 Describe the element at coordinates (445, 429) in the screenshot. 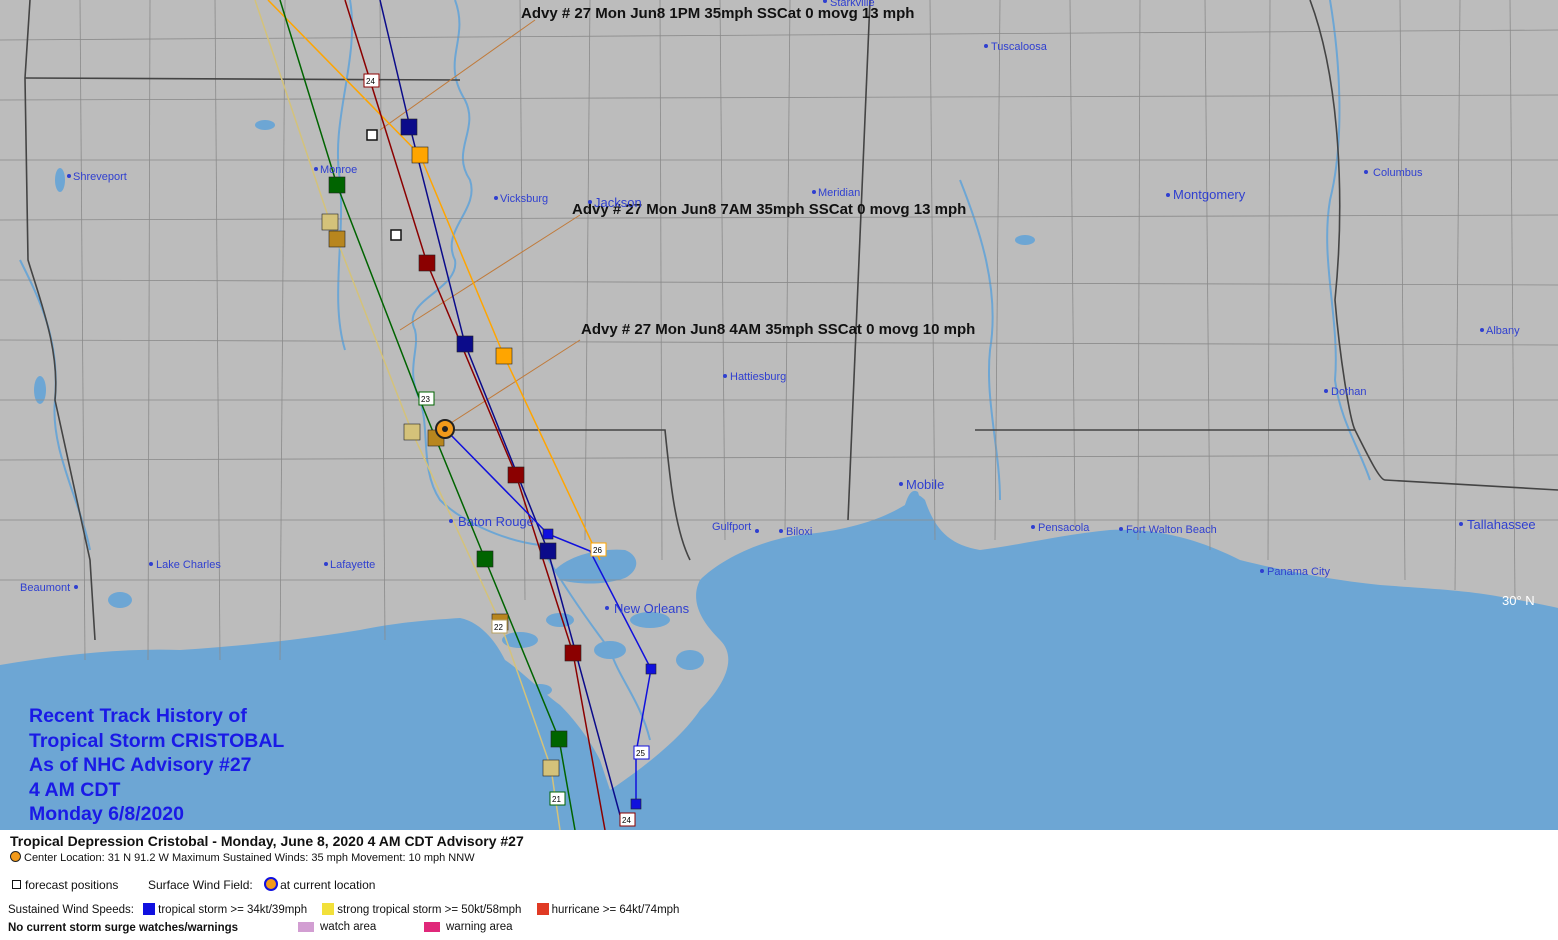

I see `current-storm-center` at that location.